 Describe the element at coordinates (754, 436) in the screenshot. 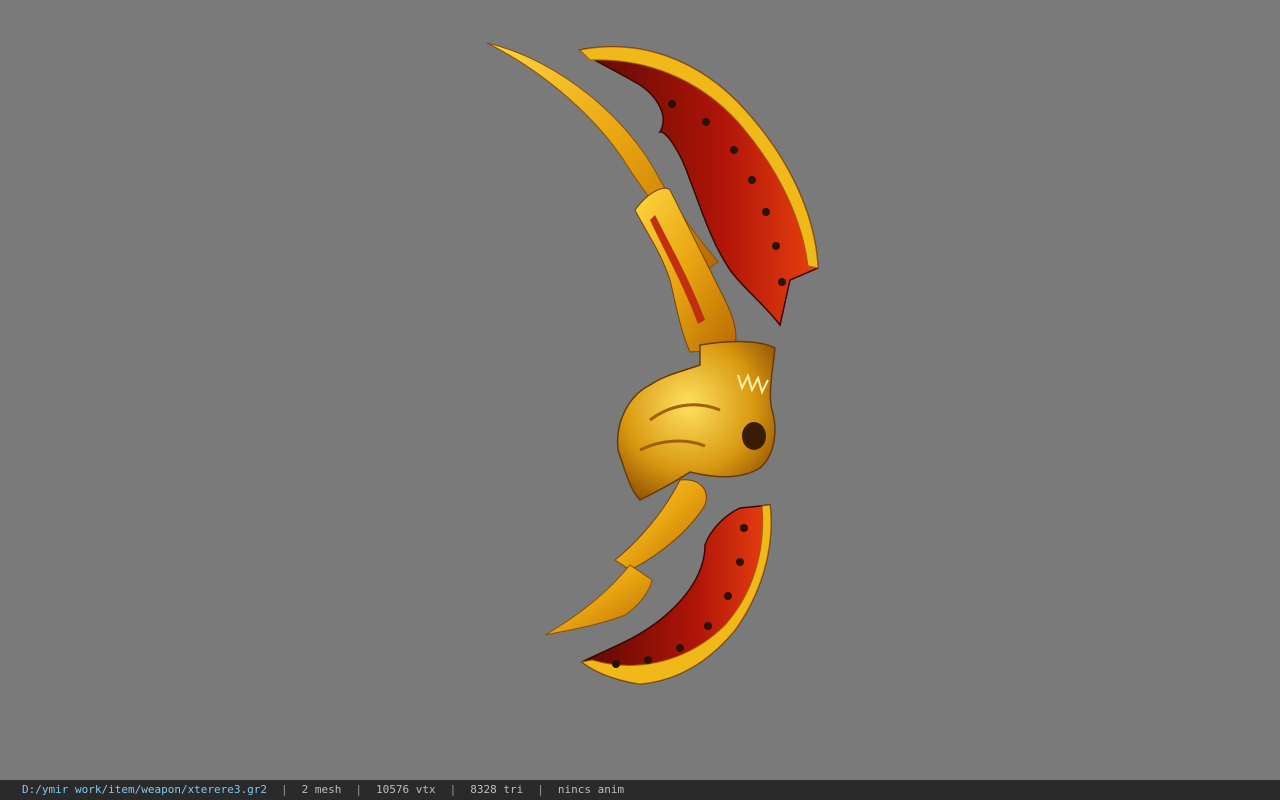

I see `skull-eye-socket` at that location.